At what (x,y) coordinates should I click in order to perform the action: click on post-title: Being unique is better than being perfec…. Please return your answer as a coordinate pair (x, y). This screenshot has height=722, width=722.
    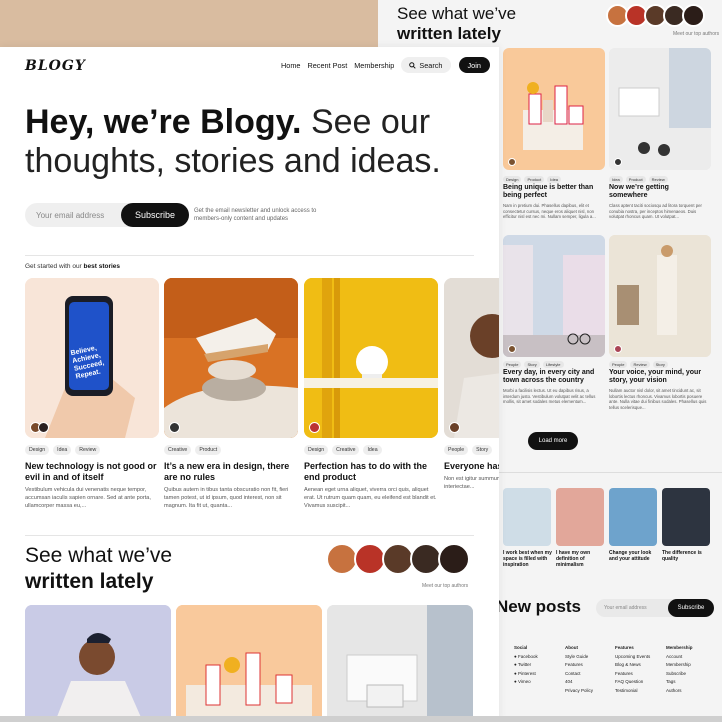
    Looking at the image, I should click on (553, 192).